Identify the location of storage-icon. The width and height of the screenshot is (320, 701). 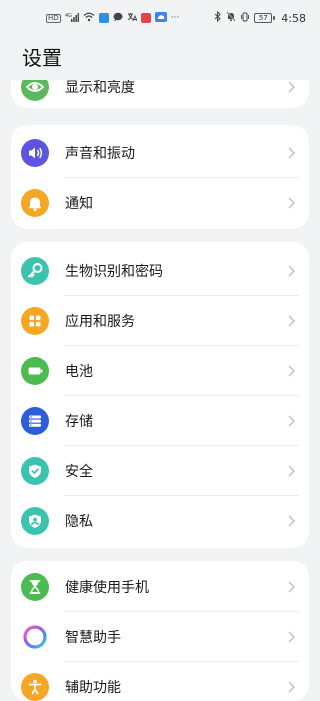
(35, 421).